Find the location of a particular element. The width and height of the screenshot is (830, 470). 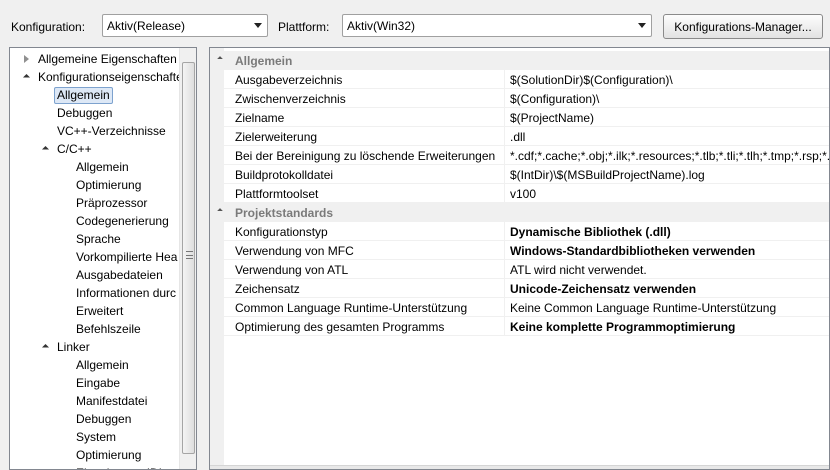

property-name: Zielname is located at coordinates (260, 118).